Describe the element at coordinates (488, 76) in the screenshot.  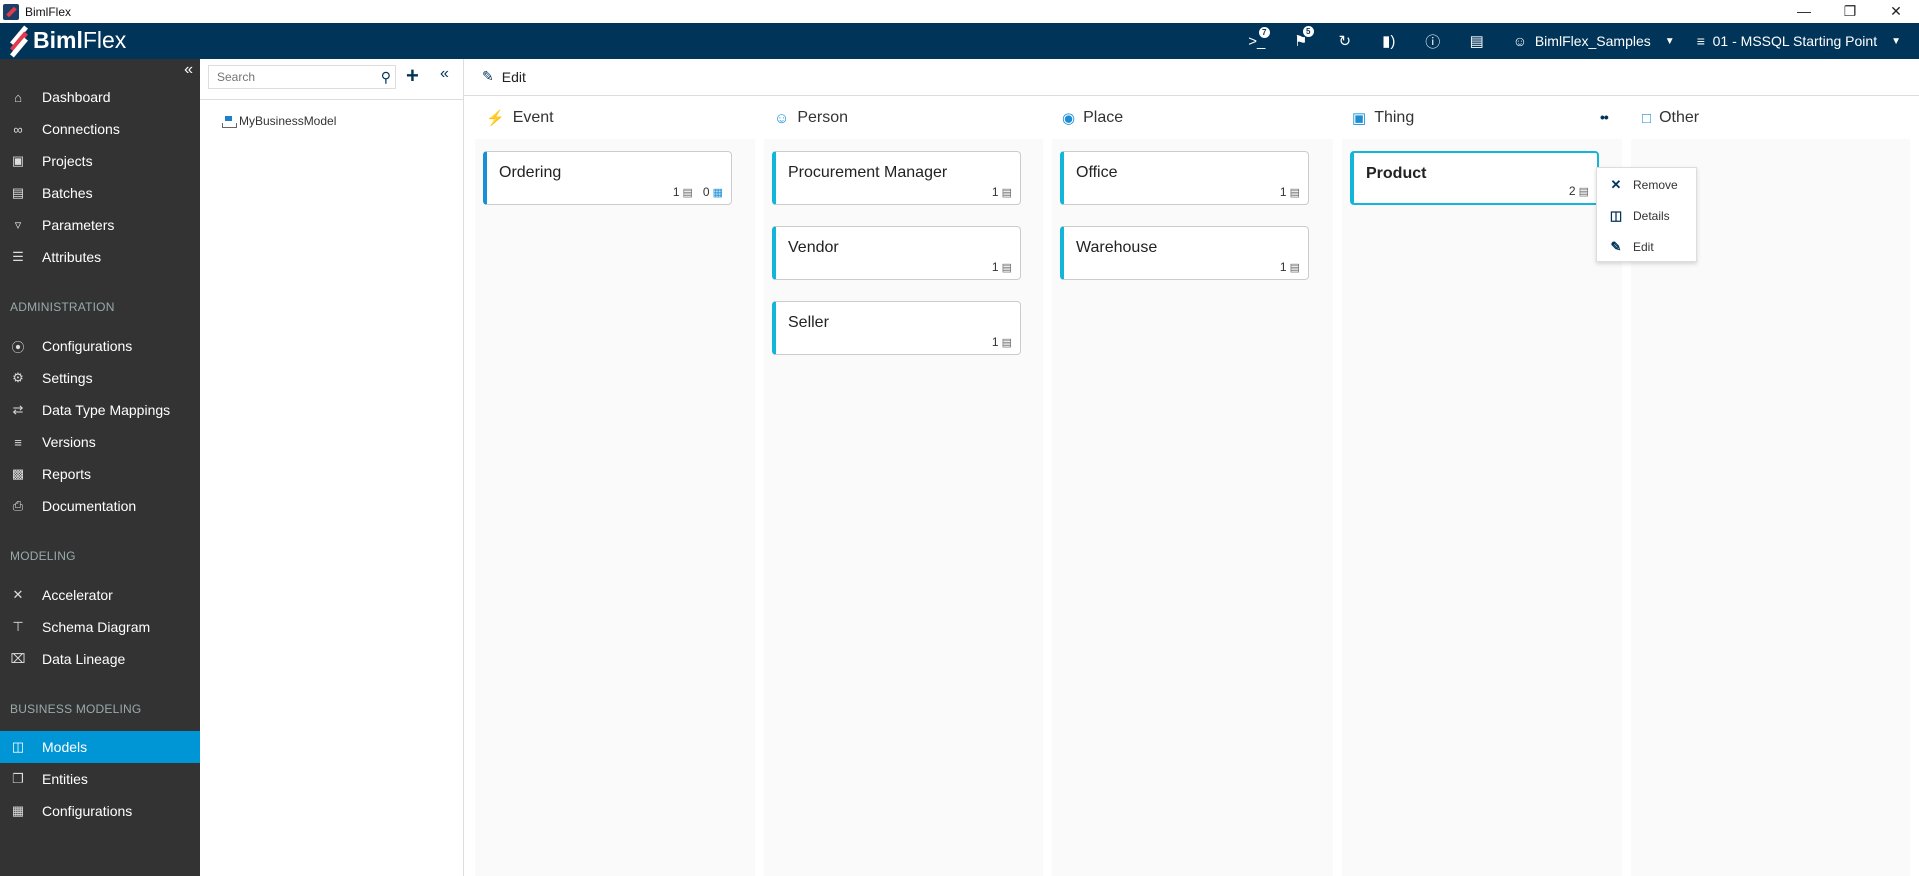
I see `pencil-icon: ✎` at that location.